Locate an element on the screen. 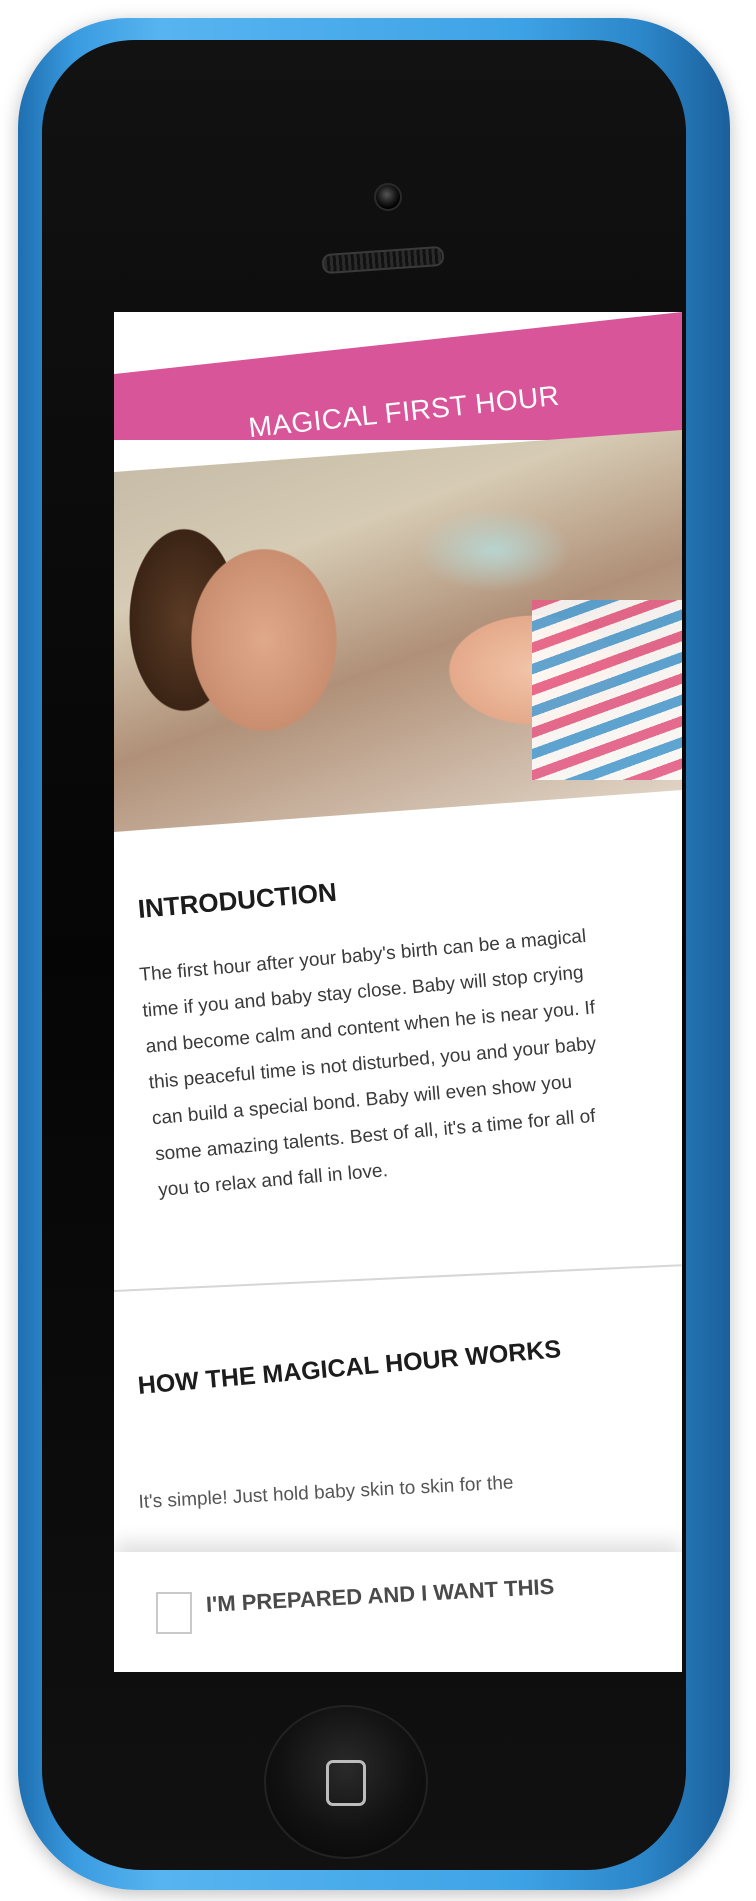  prepared-checkbox is located at coordinates (174, 1613).